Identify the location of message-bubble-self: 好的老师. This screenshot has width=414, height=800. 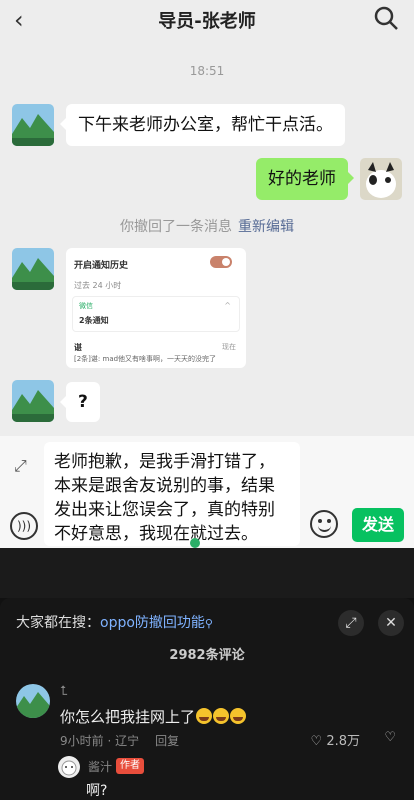
(305, 179).